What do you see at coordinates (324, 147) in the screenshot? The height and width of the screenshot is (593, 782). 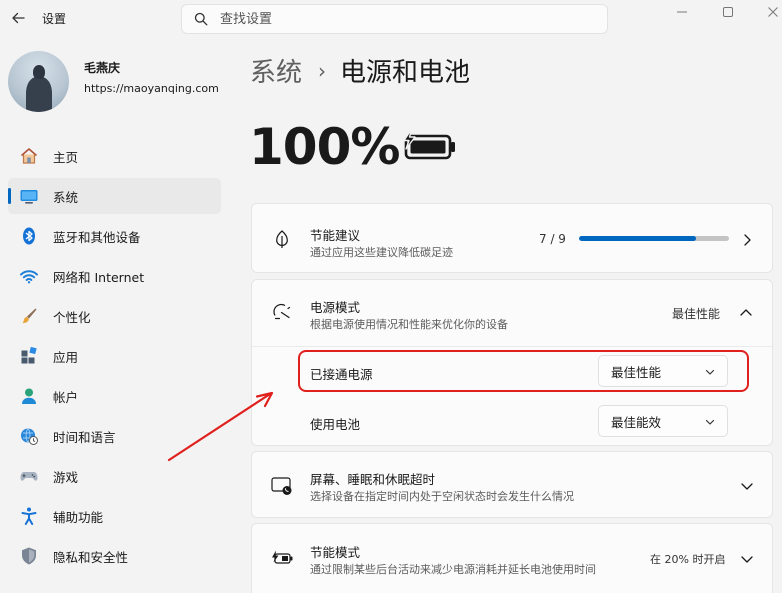 I see `battery-percentage: 100%` at bounding box center [324, 147].